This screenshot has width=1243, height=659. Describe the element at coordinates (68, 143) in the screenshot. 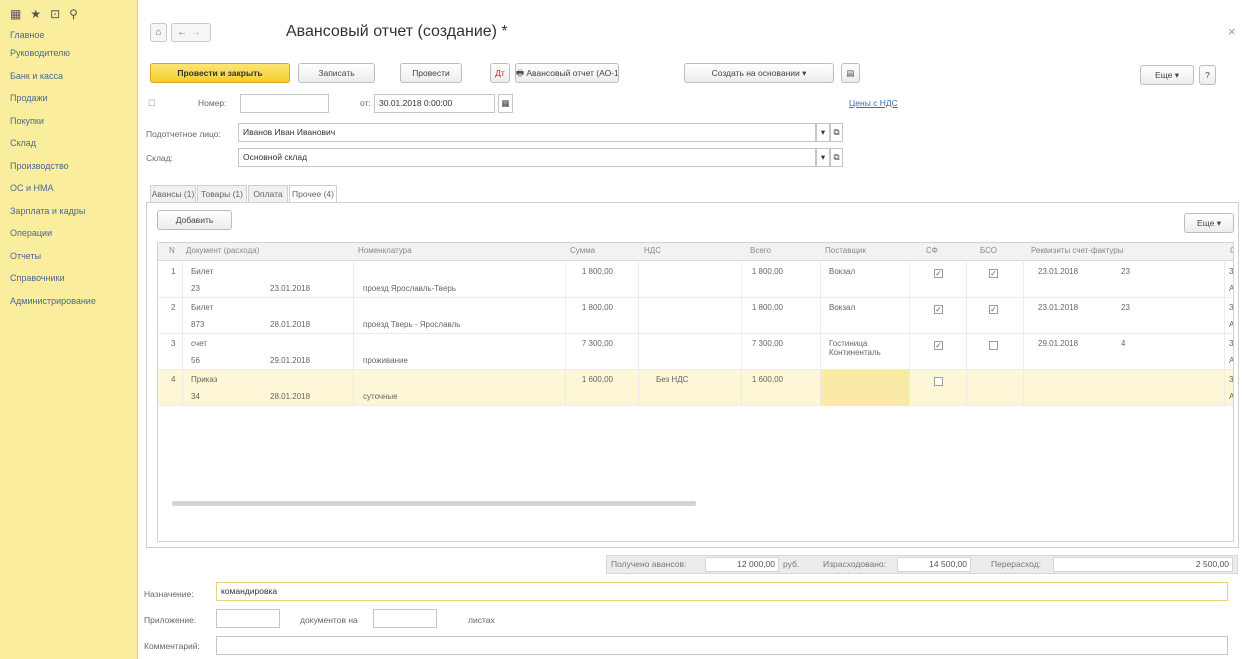

I see `sidebar-item: Склад` at that location.